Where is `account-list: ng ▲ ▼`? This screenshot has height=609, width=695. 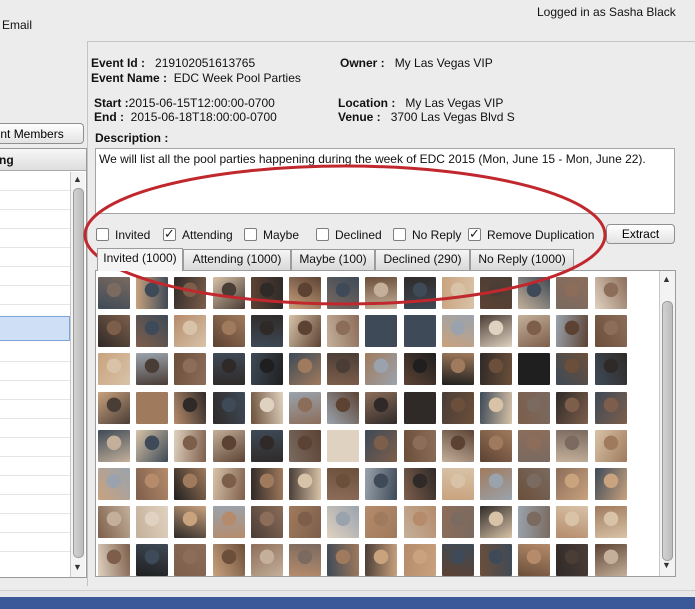
account-list: ng ▲ ▼ is located at coordinates (43, 363).